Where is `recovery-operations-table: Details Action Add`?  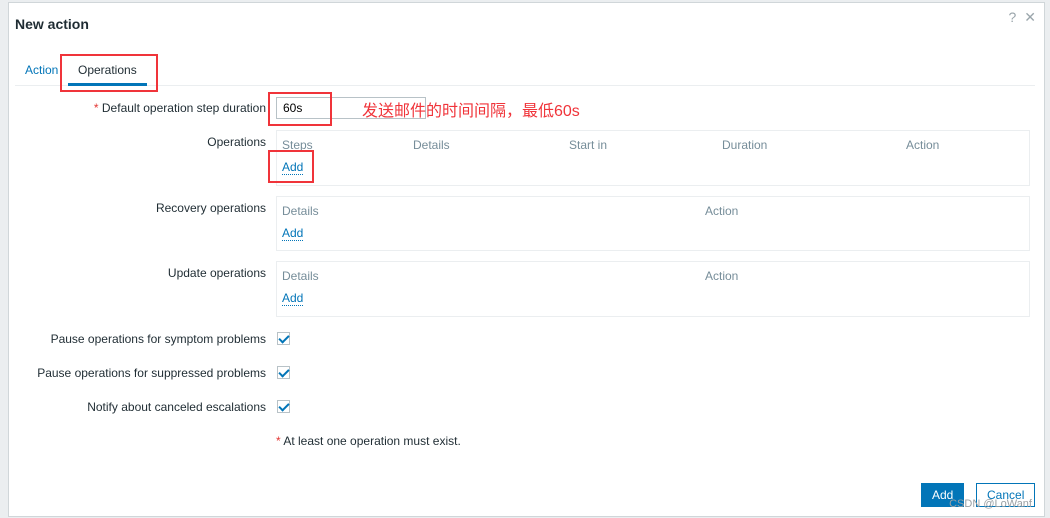
recovery-operations-table: Details Action Add is located at coordinates (653, 223).